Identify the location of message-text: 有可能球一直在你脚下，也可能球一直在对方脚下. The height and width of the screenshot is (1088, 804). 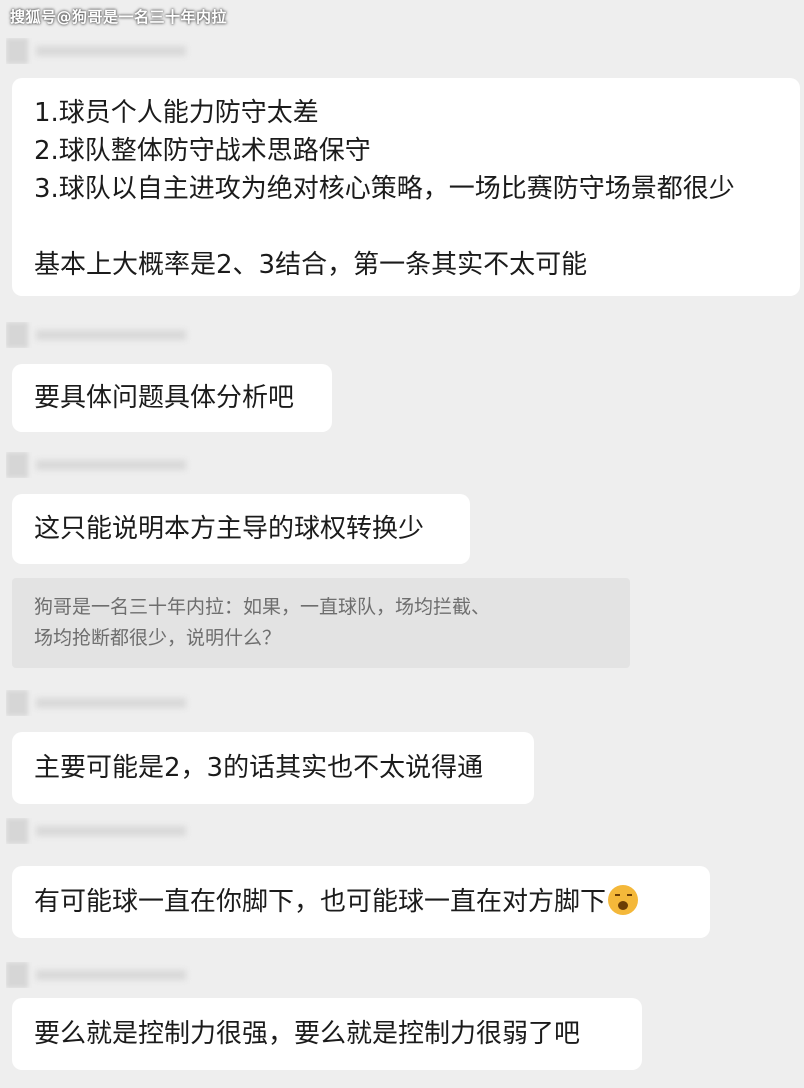
(320, 902).